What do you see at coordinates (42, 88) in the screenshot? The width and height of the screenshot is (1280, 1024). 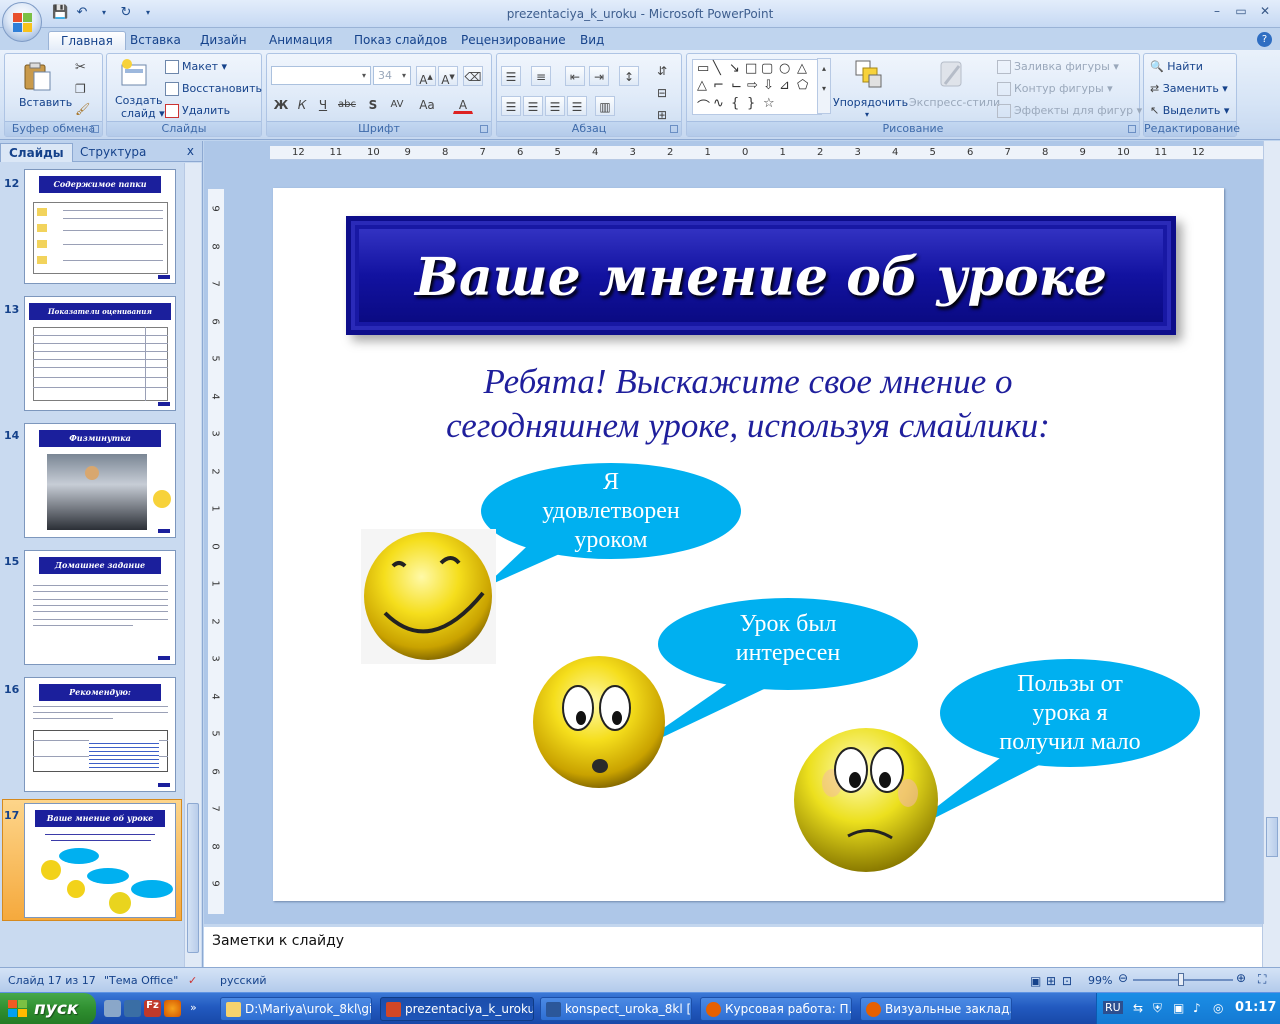 I see `paste-button: Вставить` at bounding box center [42, 88].